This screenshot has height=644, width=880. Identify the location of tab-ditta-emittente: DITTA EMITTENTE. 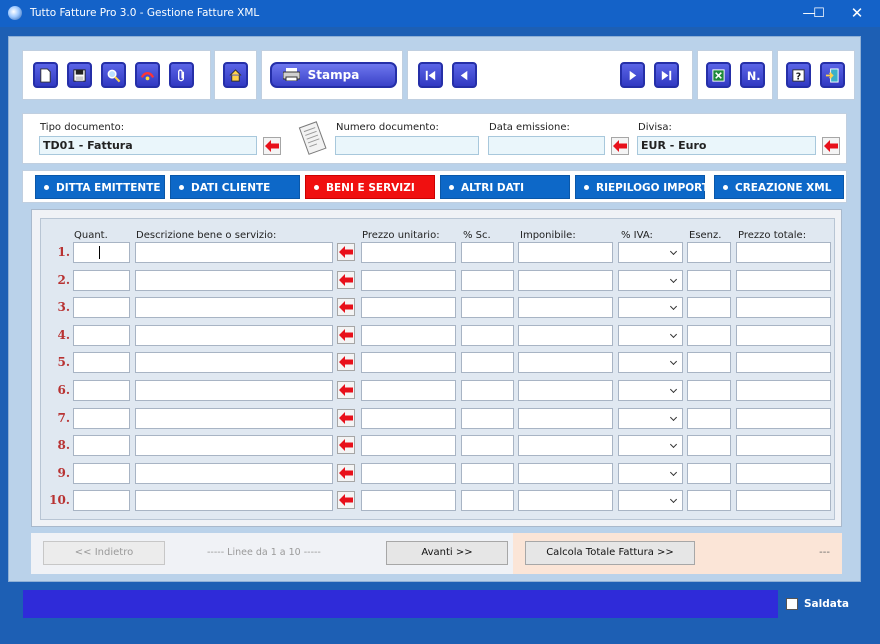
(100, 187).